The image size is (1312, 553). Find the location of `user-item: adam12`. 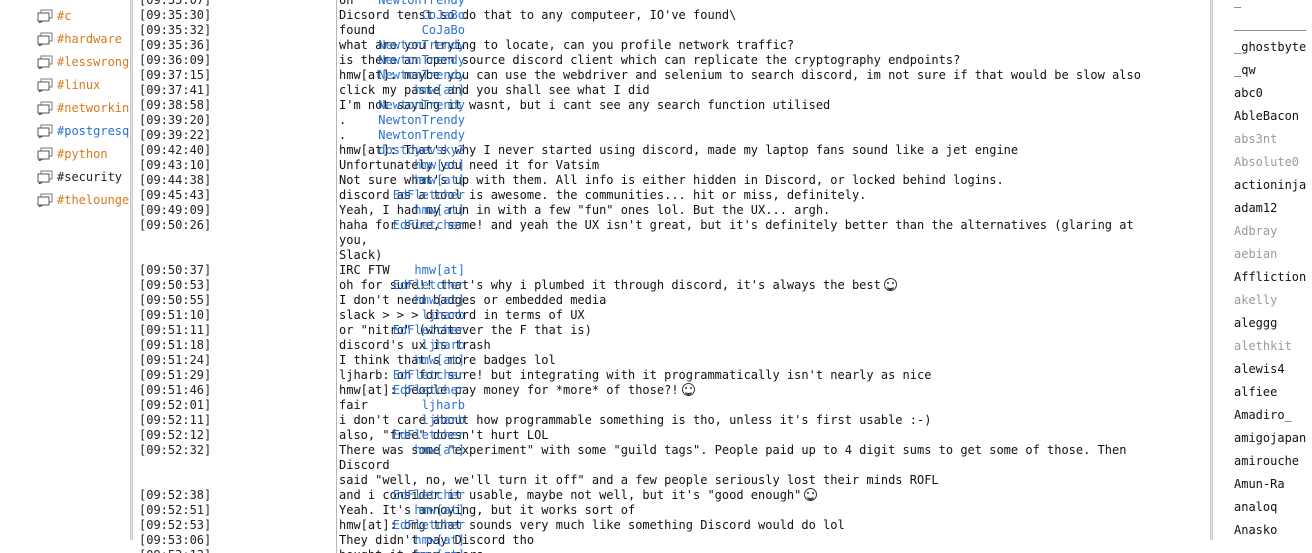

user-item: adam12 is located at coordinates (1255, 207).